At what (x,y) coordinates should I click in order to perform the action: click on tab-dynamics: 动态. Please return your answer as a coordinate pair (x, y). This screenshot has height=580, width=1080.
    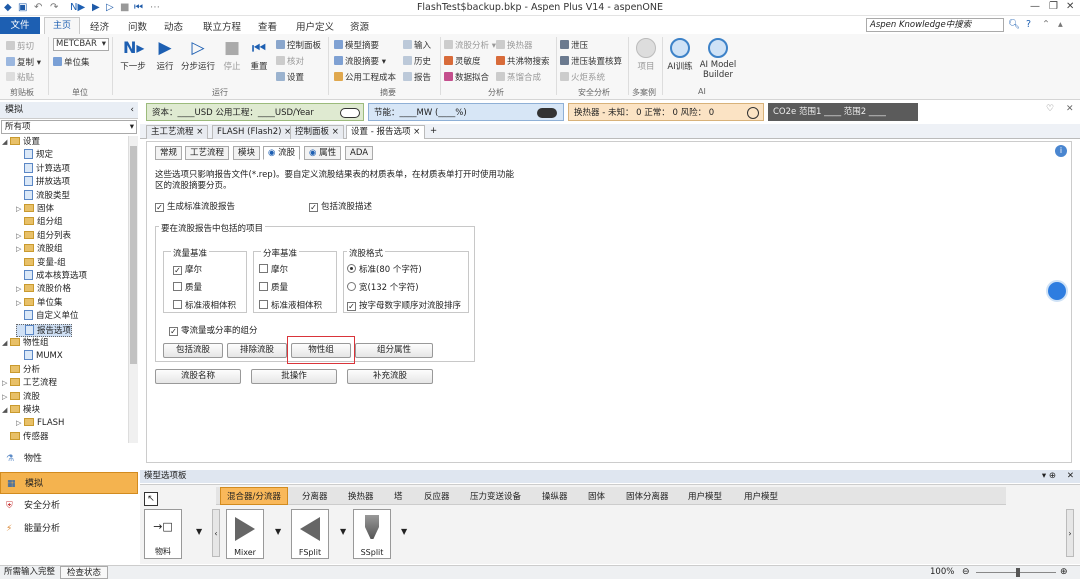
    Looking at the image, I should click on (173, 26).